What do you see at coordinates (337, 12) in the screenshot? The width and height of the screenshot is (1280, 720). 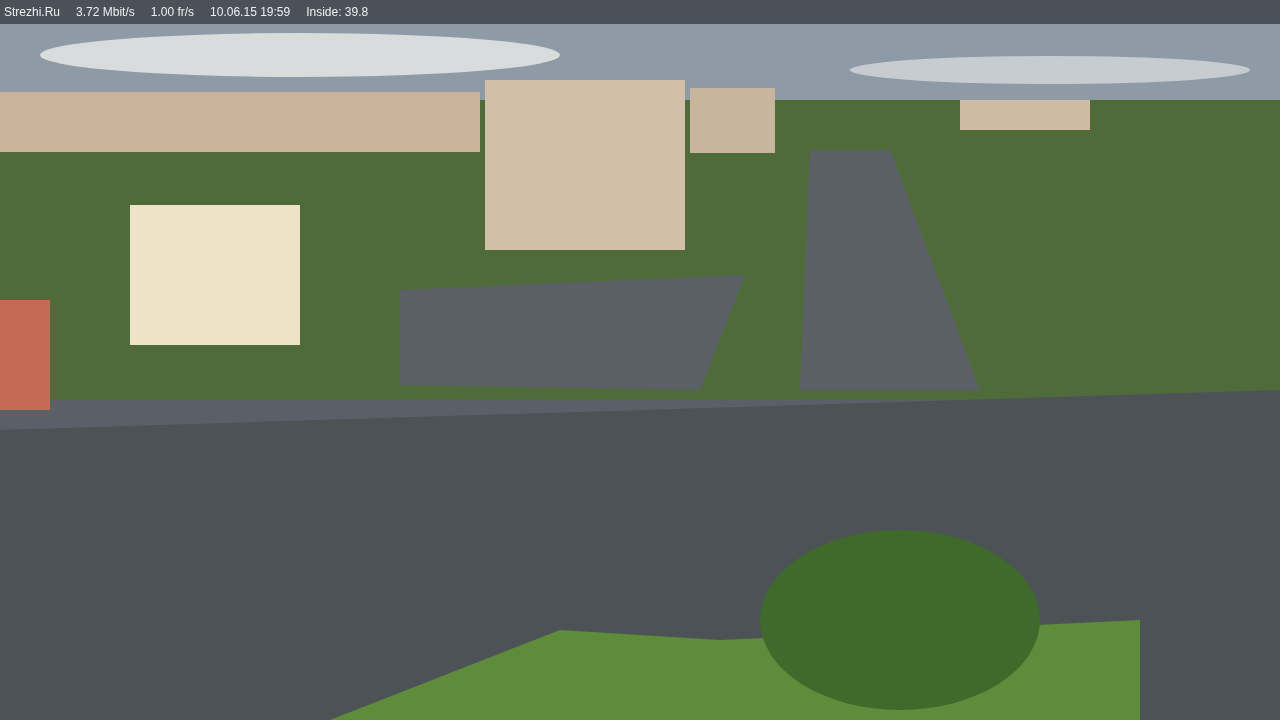 I see `status-text: Inside: 39.8` at bounding box center [337, 12].